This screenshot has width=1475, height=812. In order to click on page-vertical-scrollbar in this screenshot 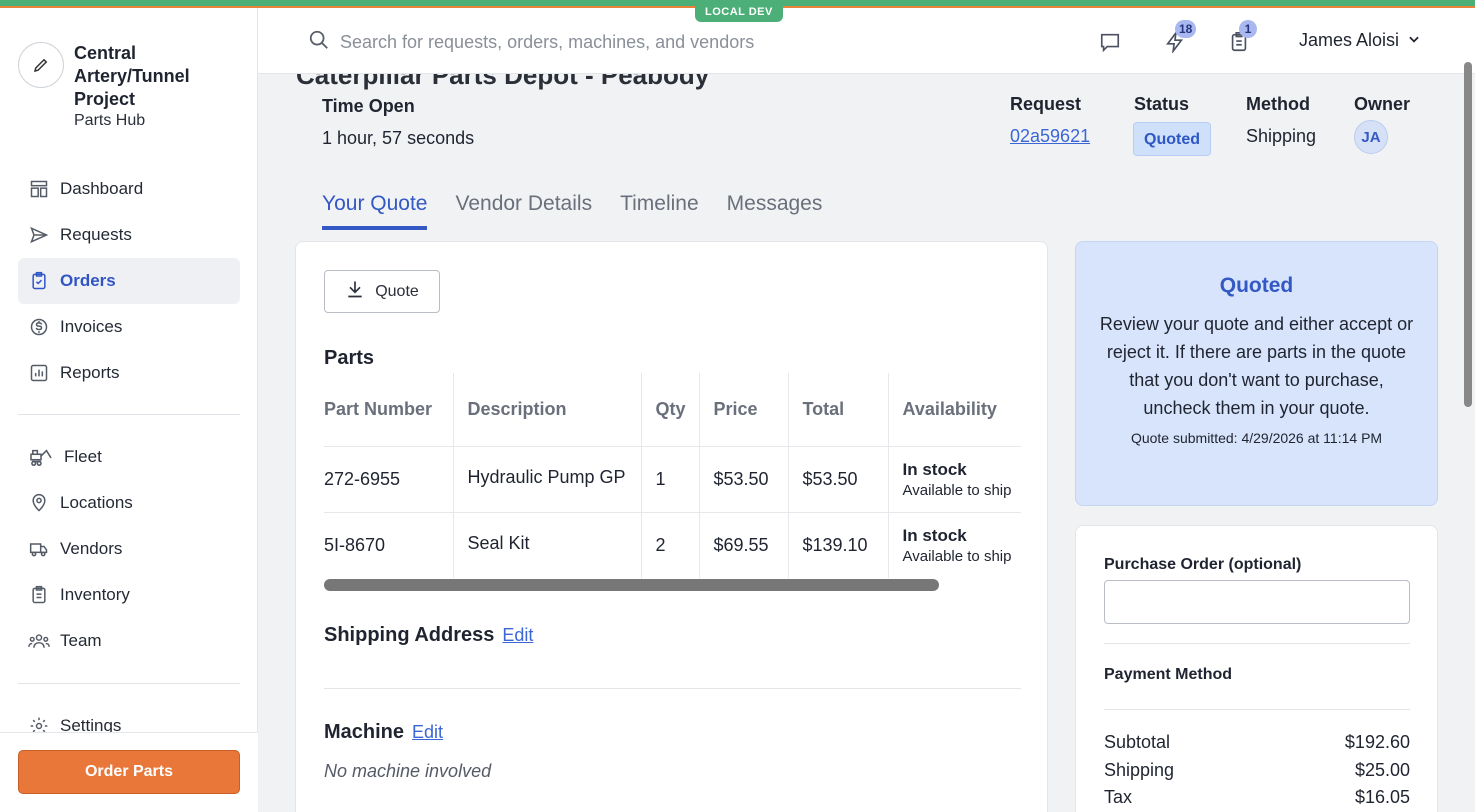, I will do `click(1468, 234)`.